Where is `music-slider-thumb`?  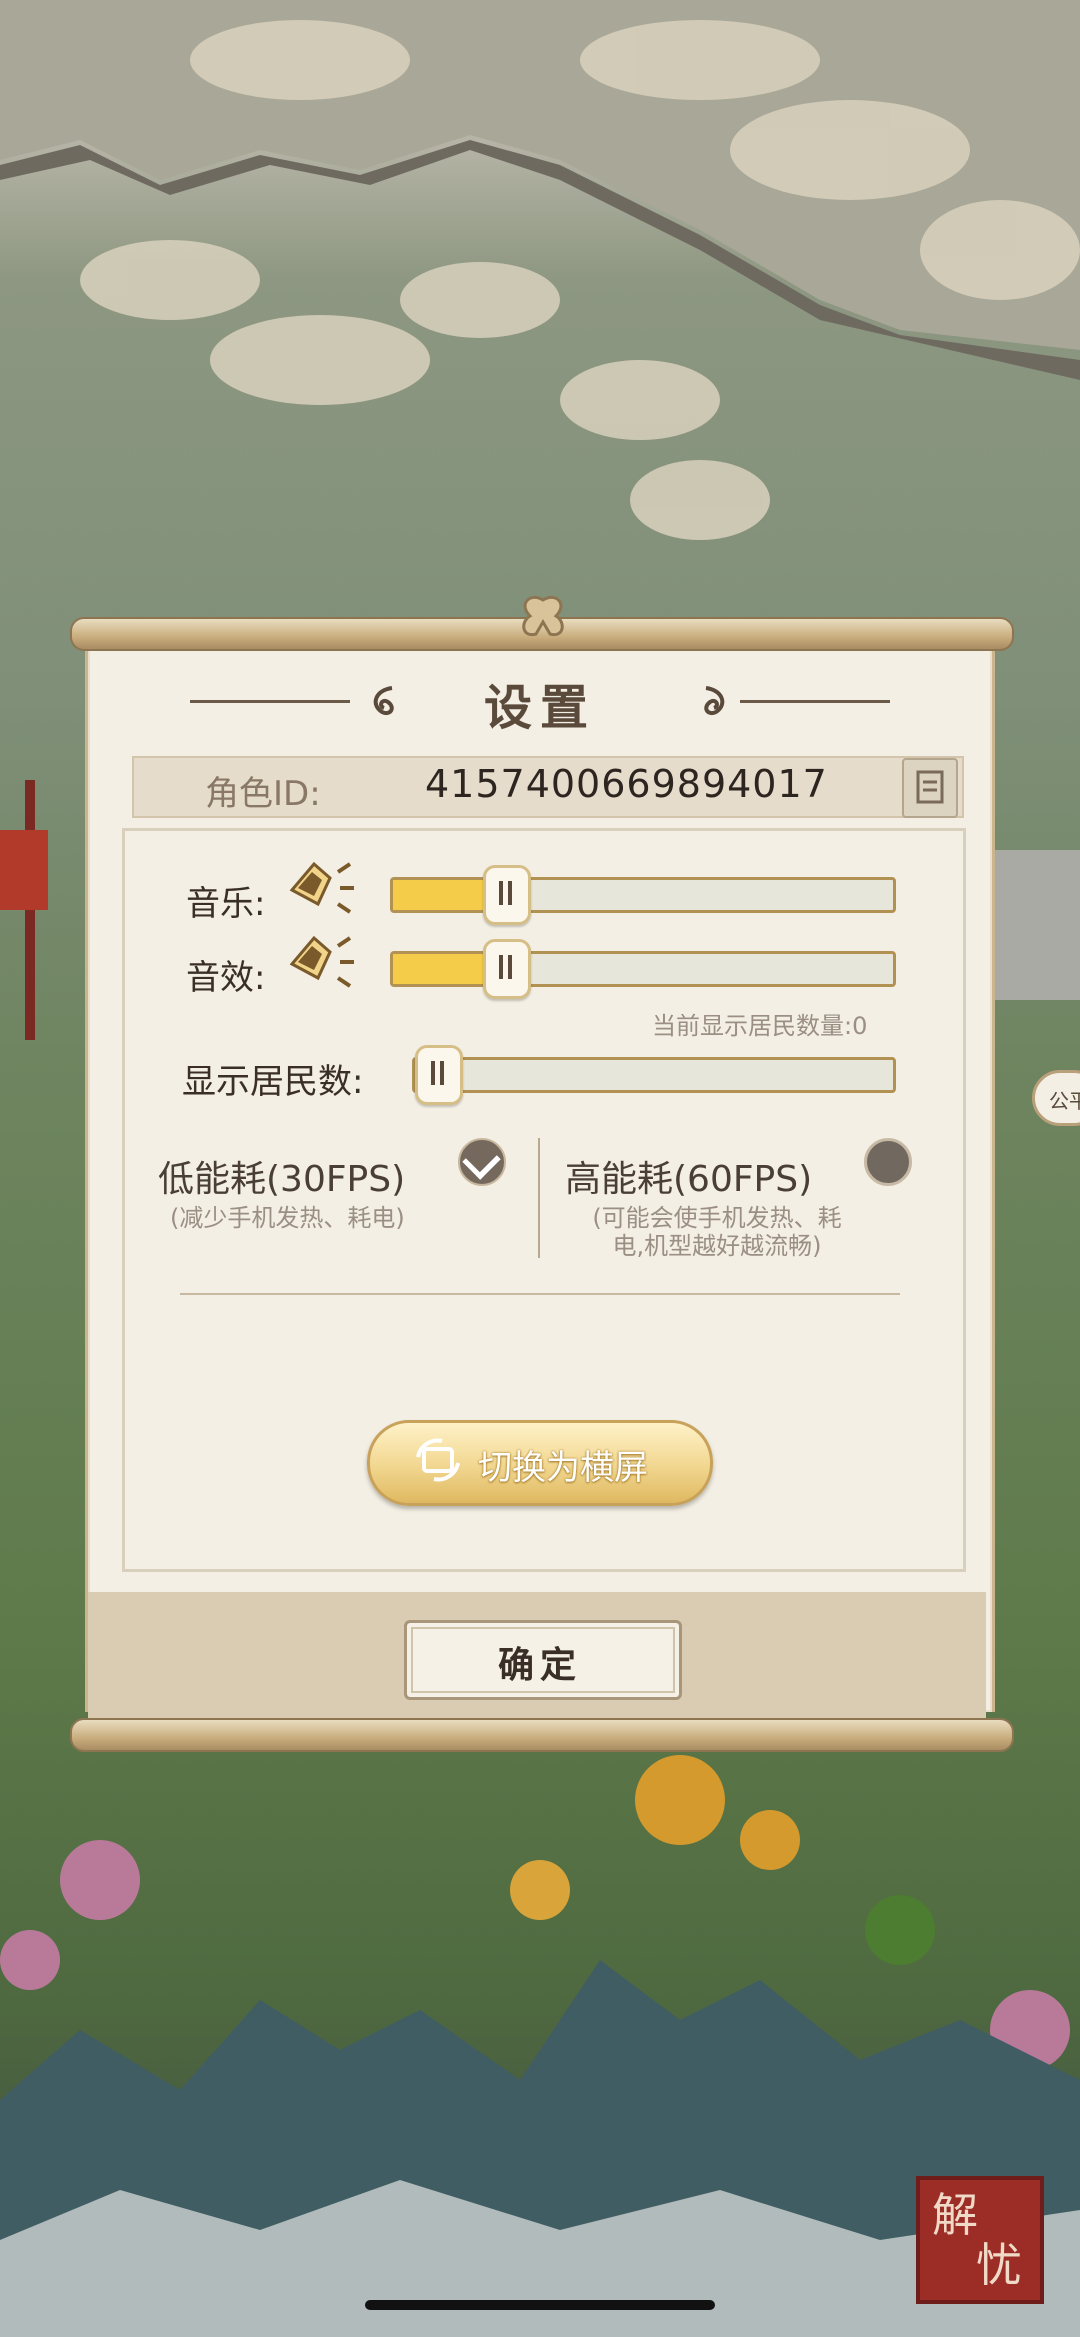 music-slider-thumb is located at coordinates (507, 895).